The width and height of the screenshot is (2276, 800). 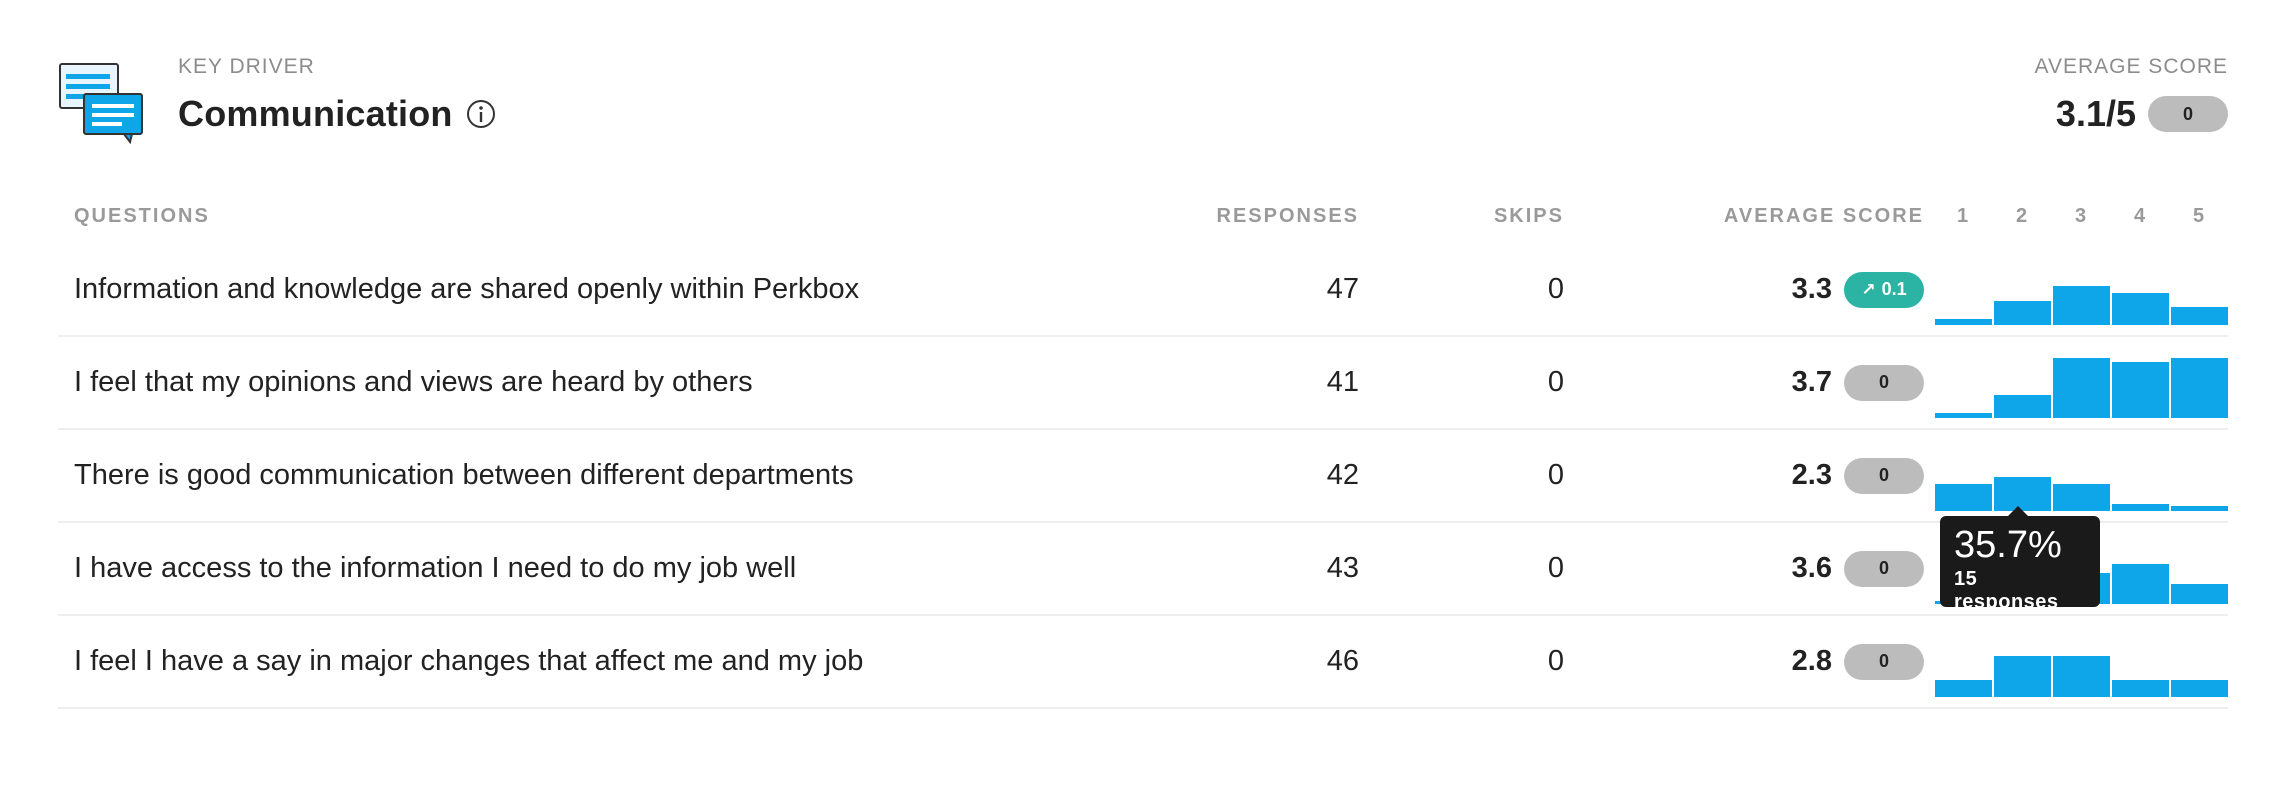 I want to click on responses-count: 43, so click(x=1244, y=569).